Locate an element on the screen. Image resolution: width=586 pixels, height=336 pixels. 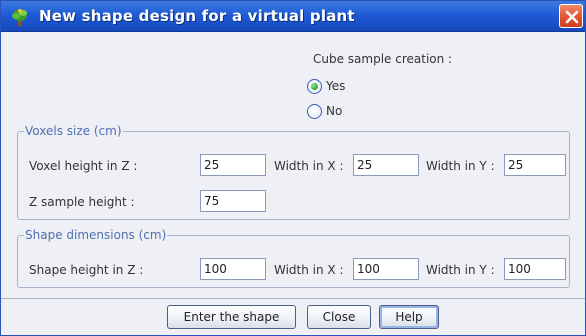
cube-sample-label: Cube sample creation : is located at coordinates (383, 59).